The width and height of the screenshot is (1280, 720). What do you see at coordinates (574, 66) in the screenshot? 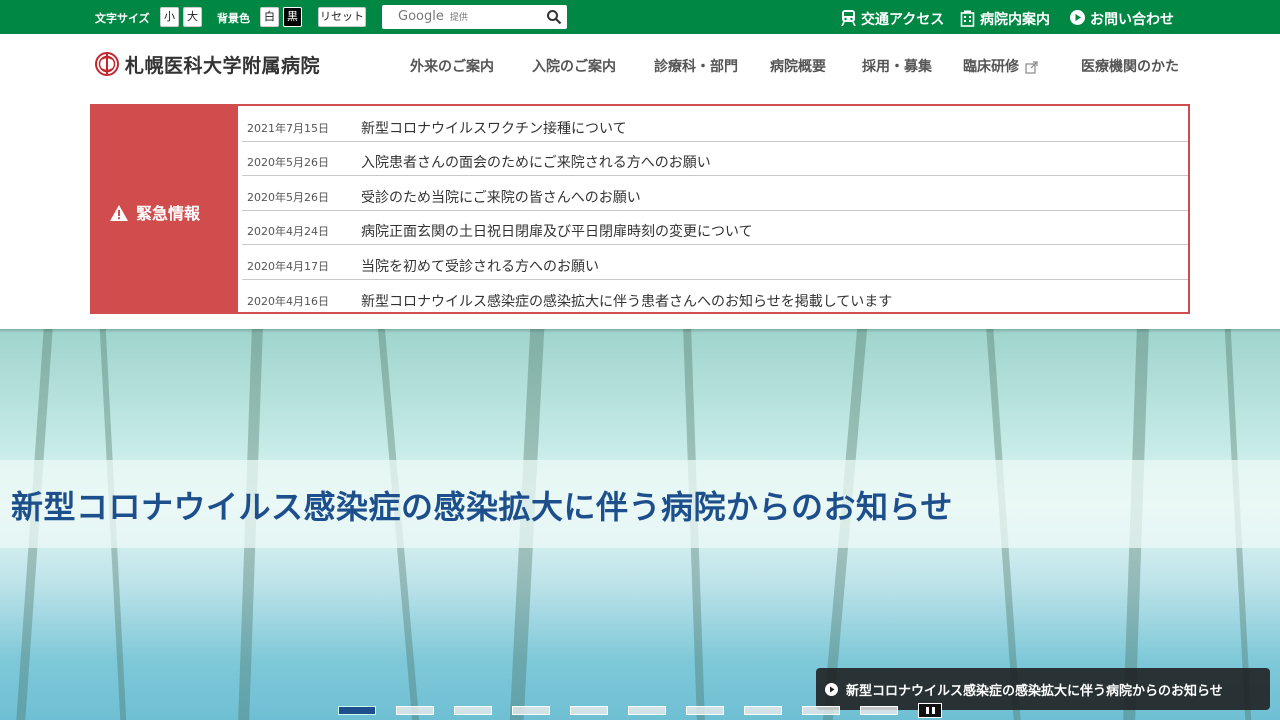
I see `nav-inpatient: 入院のご案内` at bounding box center [574, 66].